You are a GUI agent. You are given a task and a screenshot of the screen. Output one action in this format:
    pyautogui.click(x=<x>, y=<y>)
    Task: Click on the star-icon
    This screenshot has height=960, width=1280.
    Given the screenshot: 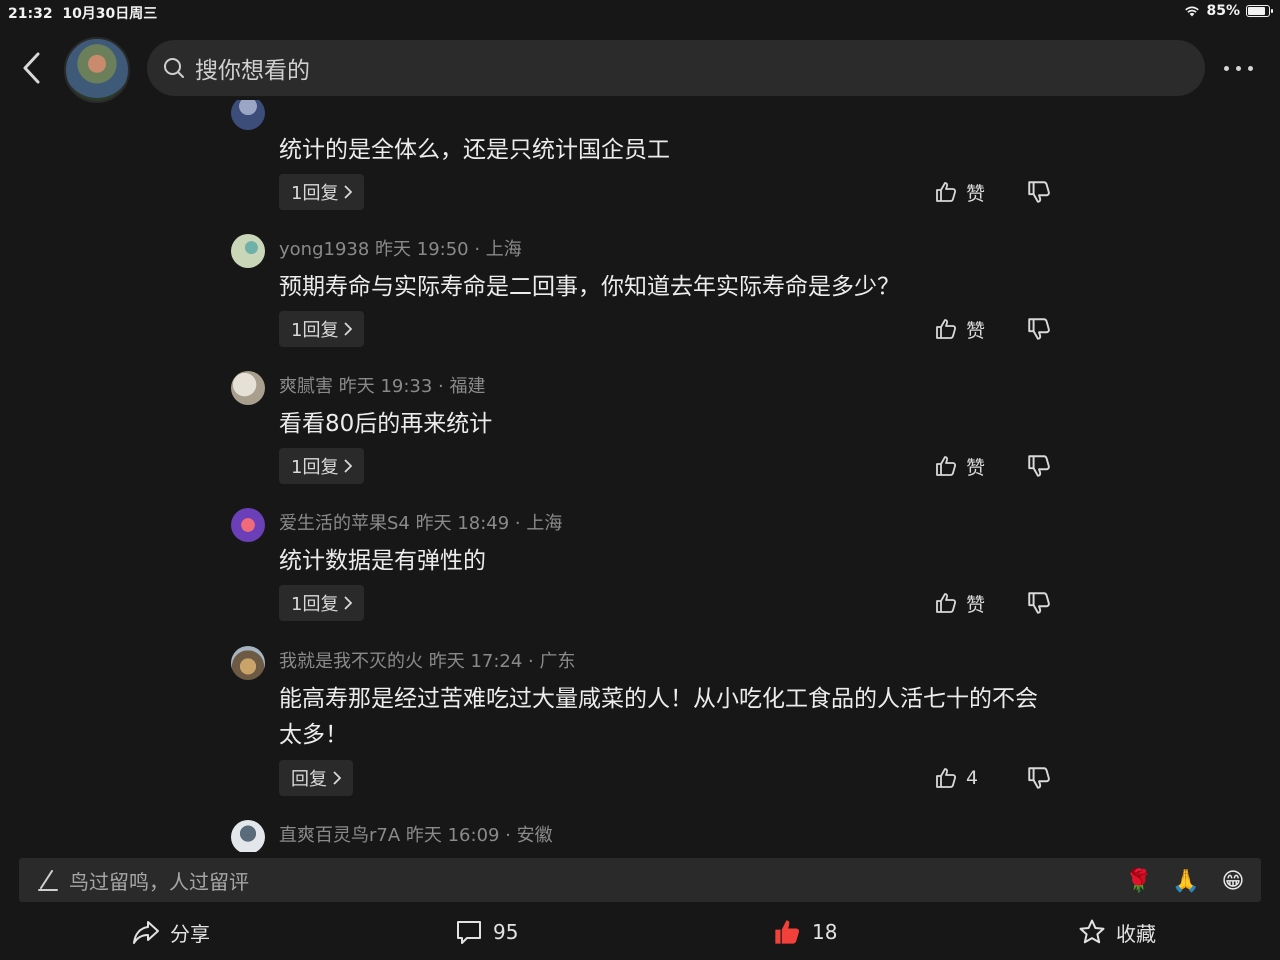 What is the action you would take?
    pyautogui.click(x=1092, y=931)
    